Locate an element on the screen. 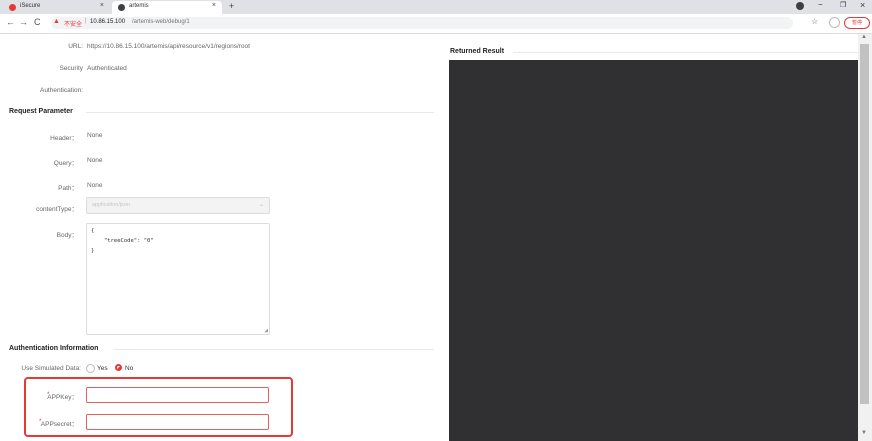 The width and height of the screenshot is (872, 441). star-icon: ☆ is located at coordinates (814, 21).